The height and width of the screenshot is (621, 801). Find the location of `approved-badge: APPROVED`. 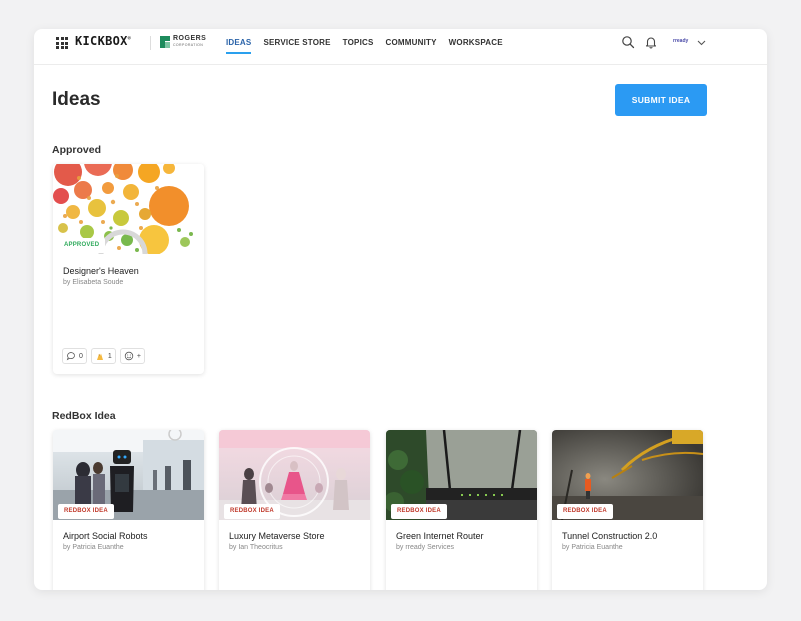

approved-badge: APPROVED is located at coordinates (82, 245).